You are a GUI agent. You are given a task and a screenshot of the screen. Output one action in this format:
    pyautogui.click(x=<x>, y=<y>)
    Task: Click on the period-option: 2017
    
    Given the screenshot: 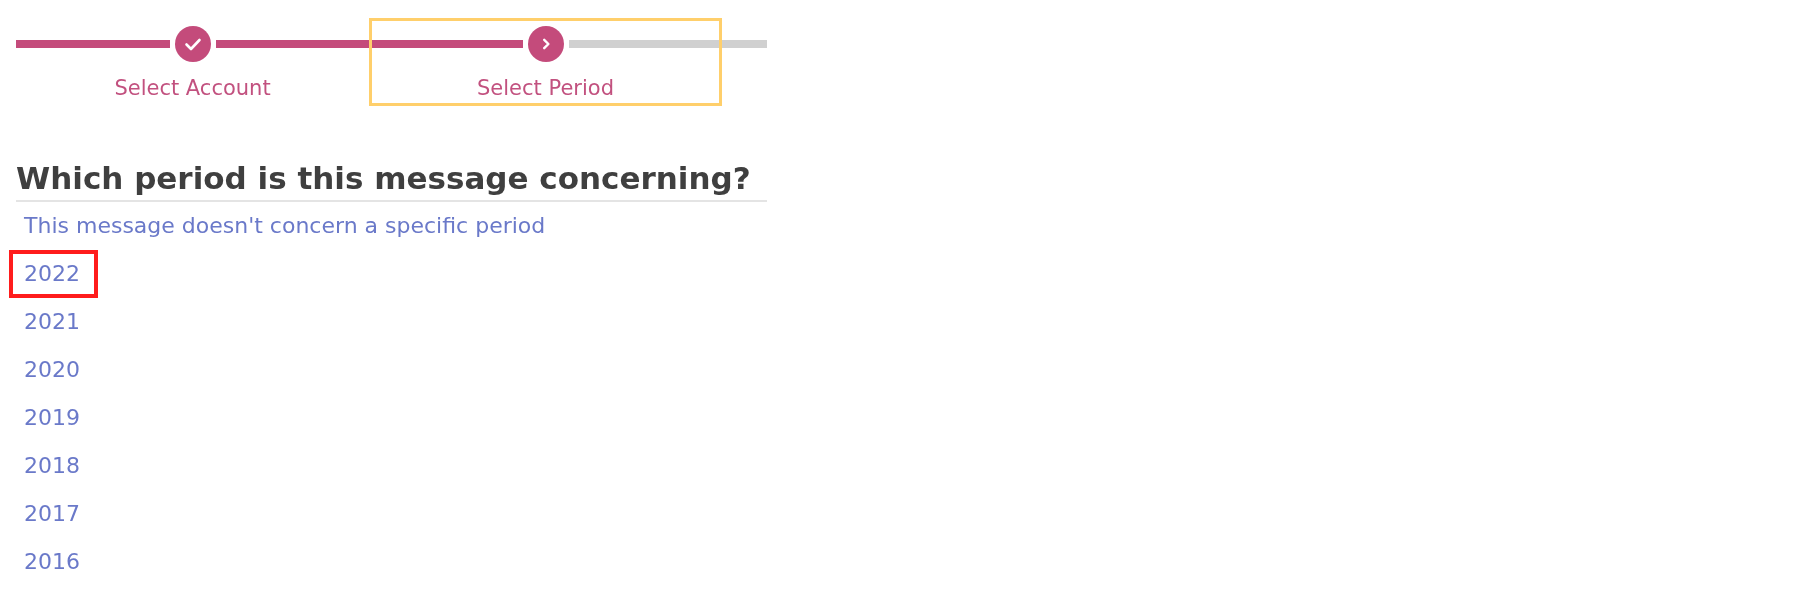 What is the action you would take?
    pyautogui.click(x=53, y=514)
    